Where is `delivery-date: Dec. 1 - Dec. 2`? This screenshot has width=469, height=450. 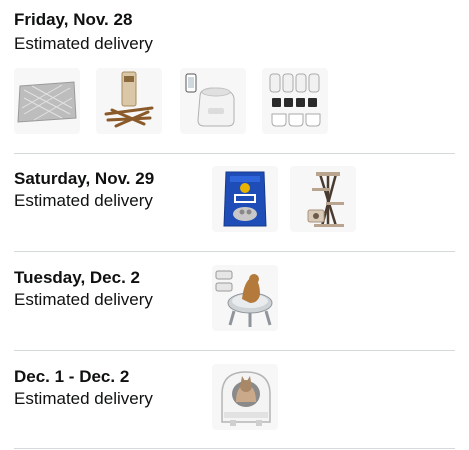
delivery-date: Dec. 1 - Dec. 2 is located at coordinates (72, 376).